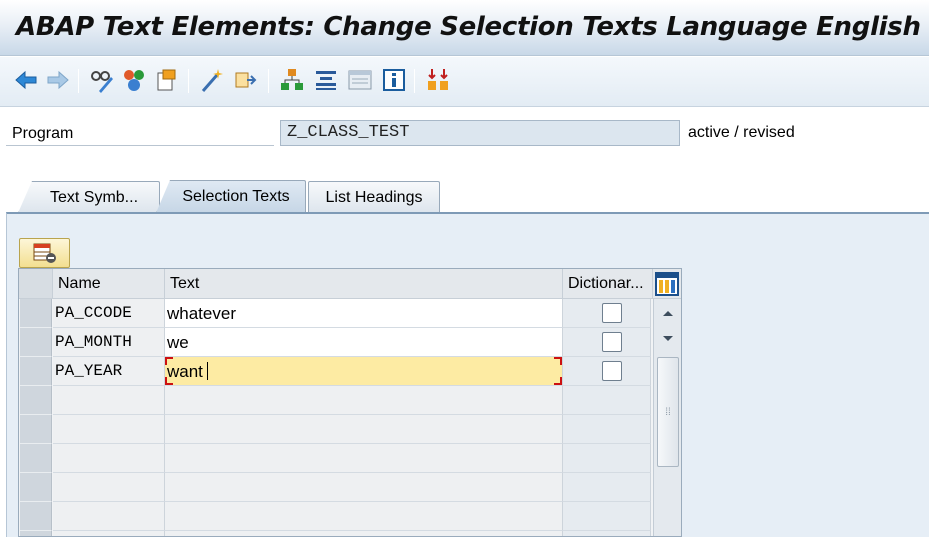 This screenshot has height=537, width=929. What do you see at coordinates (109, 371) in the screenshot?
I see `cell-name: PA_YEAR` at bounding box center [109, 371].